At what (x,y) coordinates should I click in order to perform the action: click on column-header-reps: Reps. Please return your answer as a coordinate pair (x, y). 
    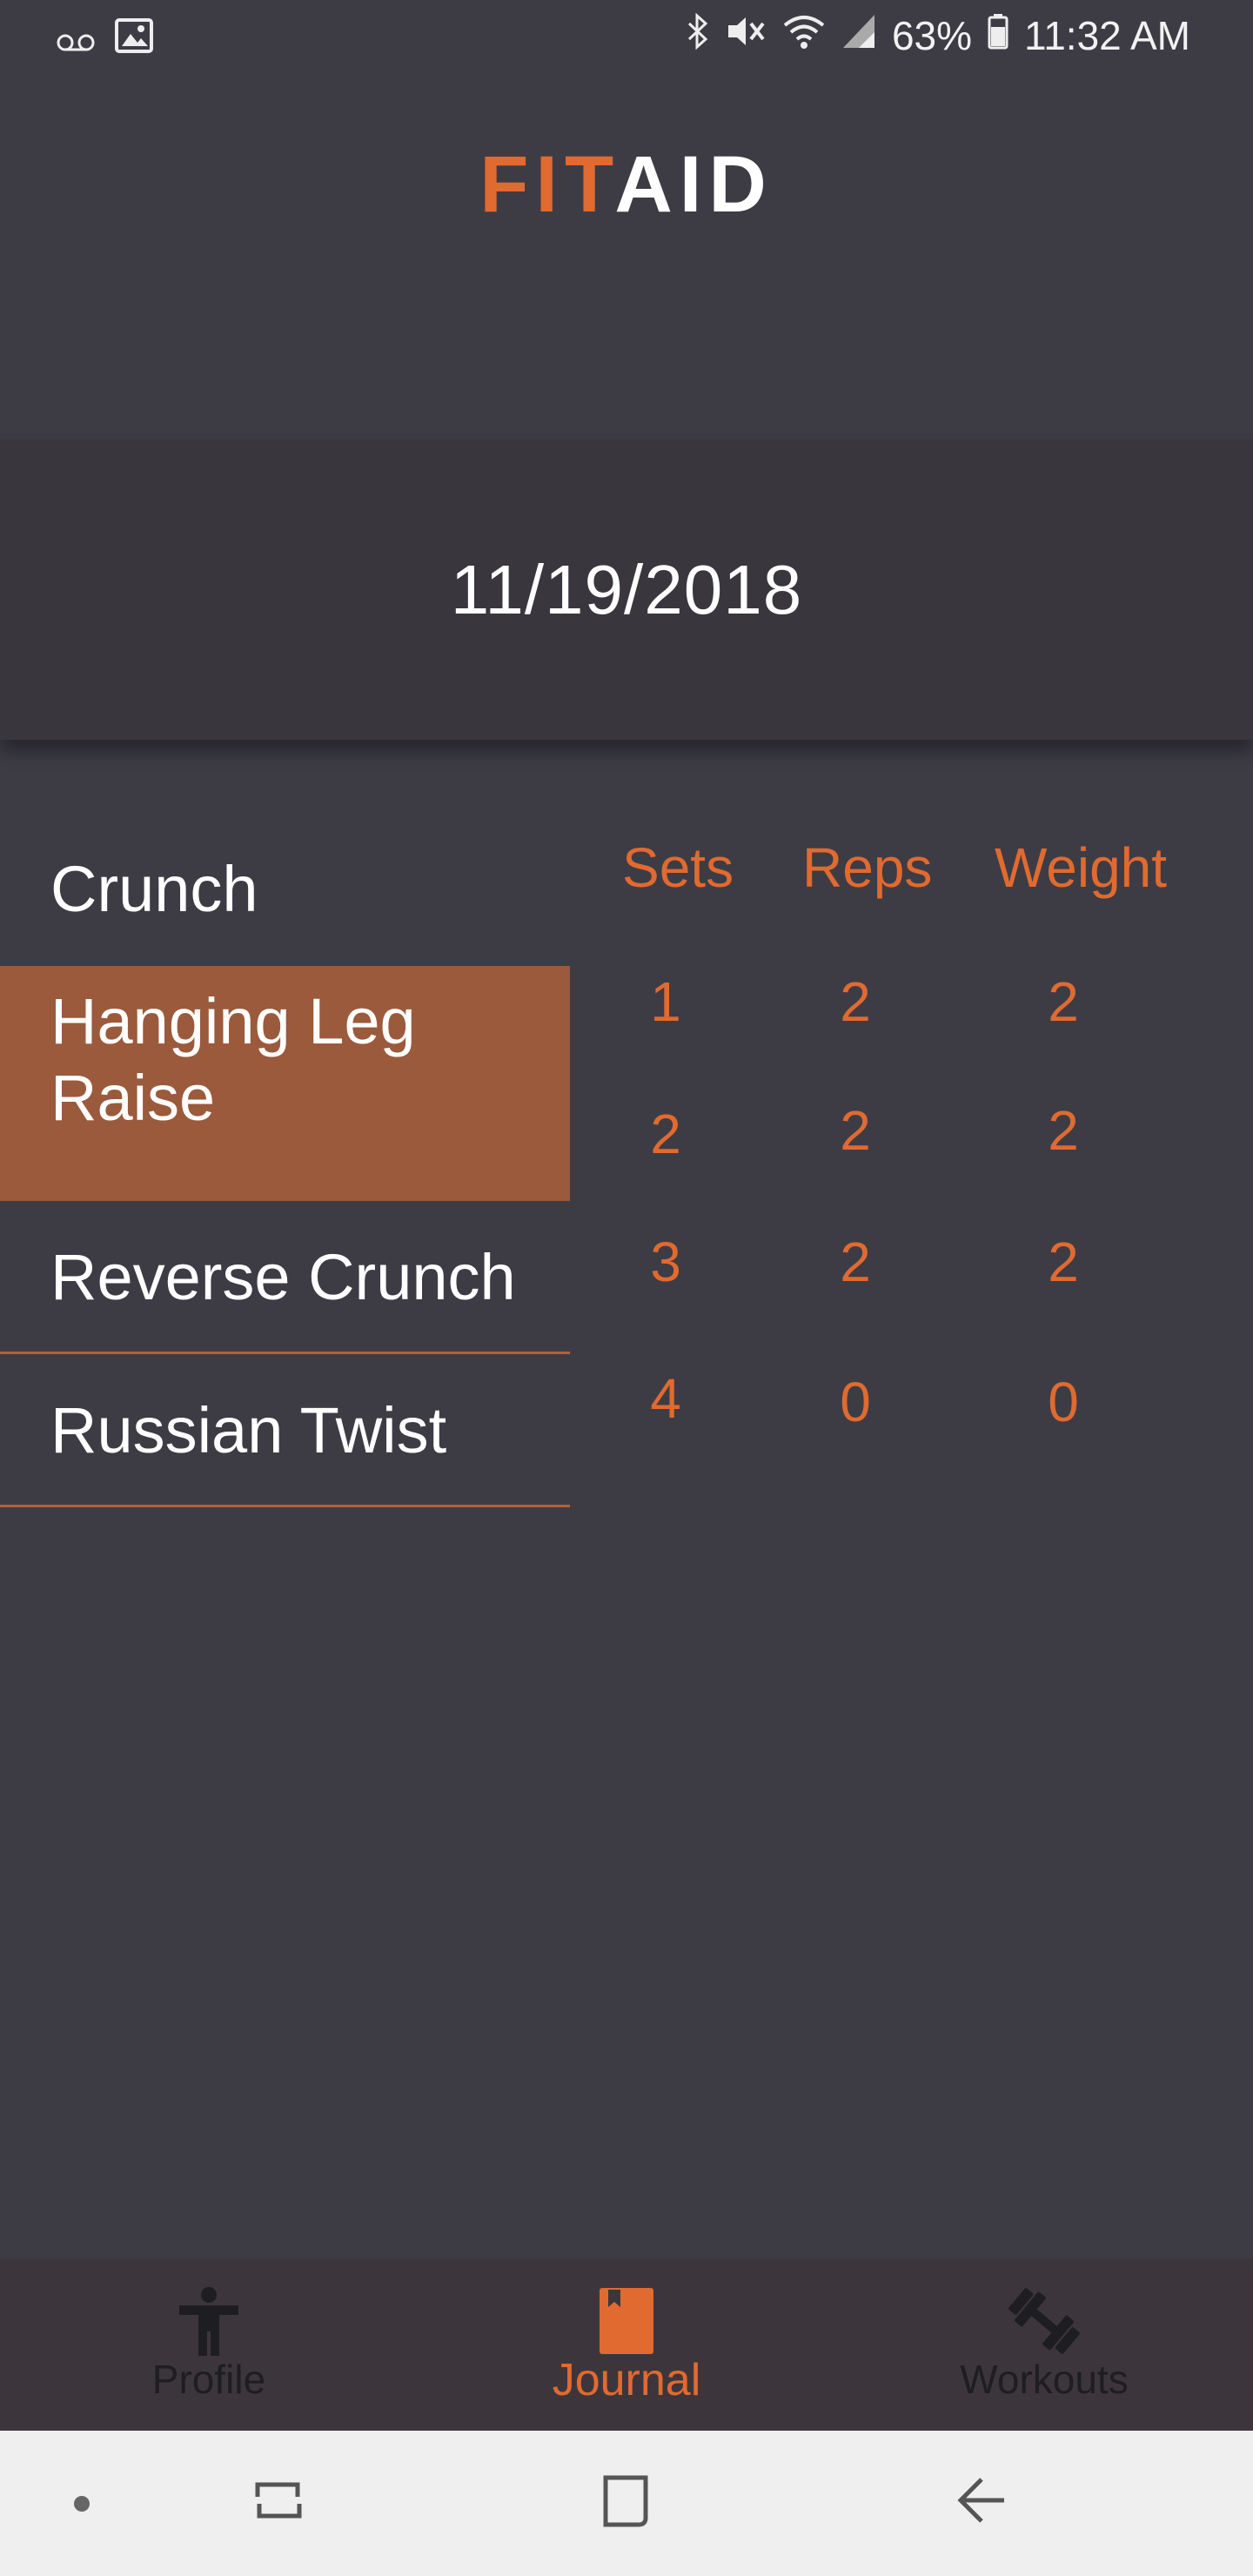
    Looking at the image, I should click on (867, 867).